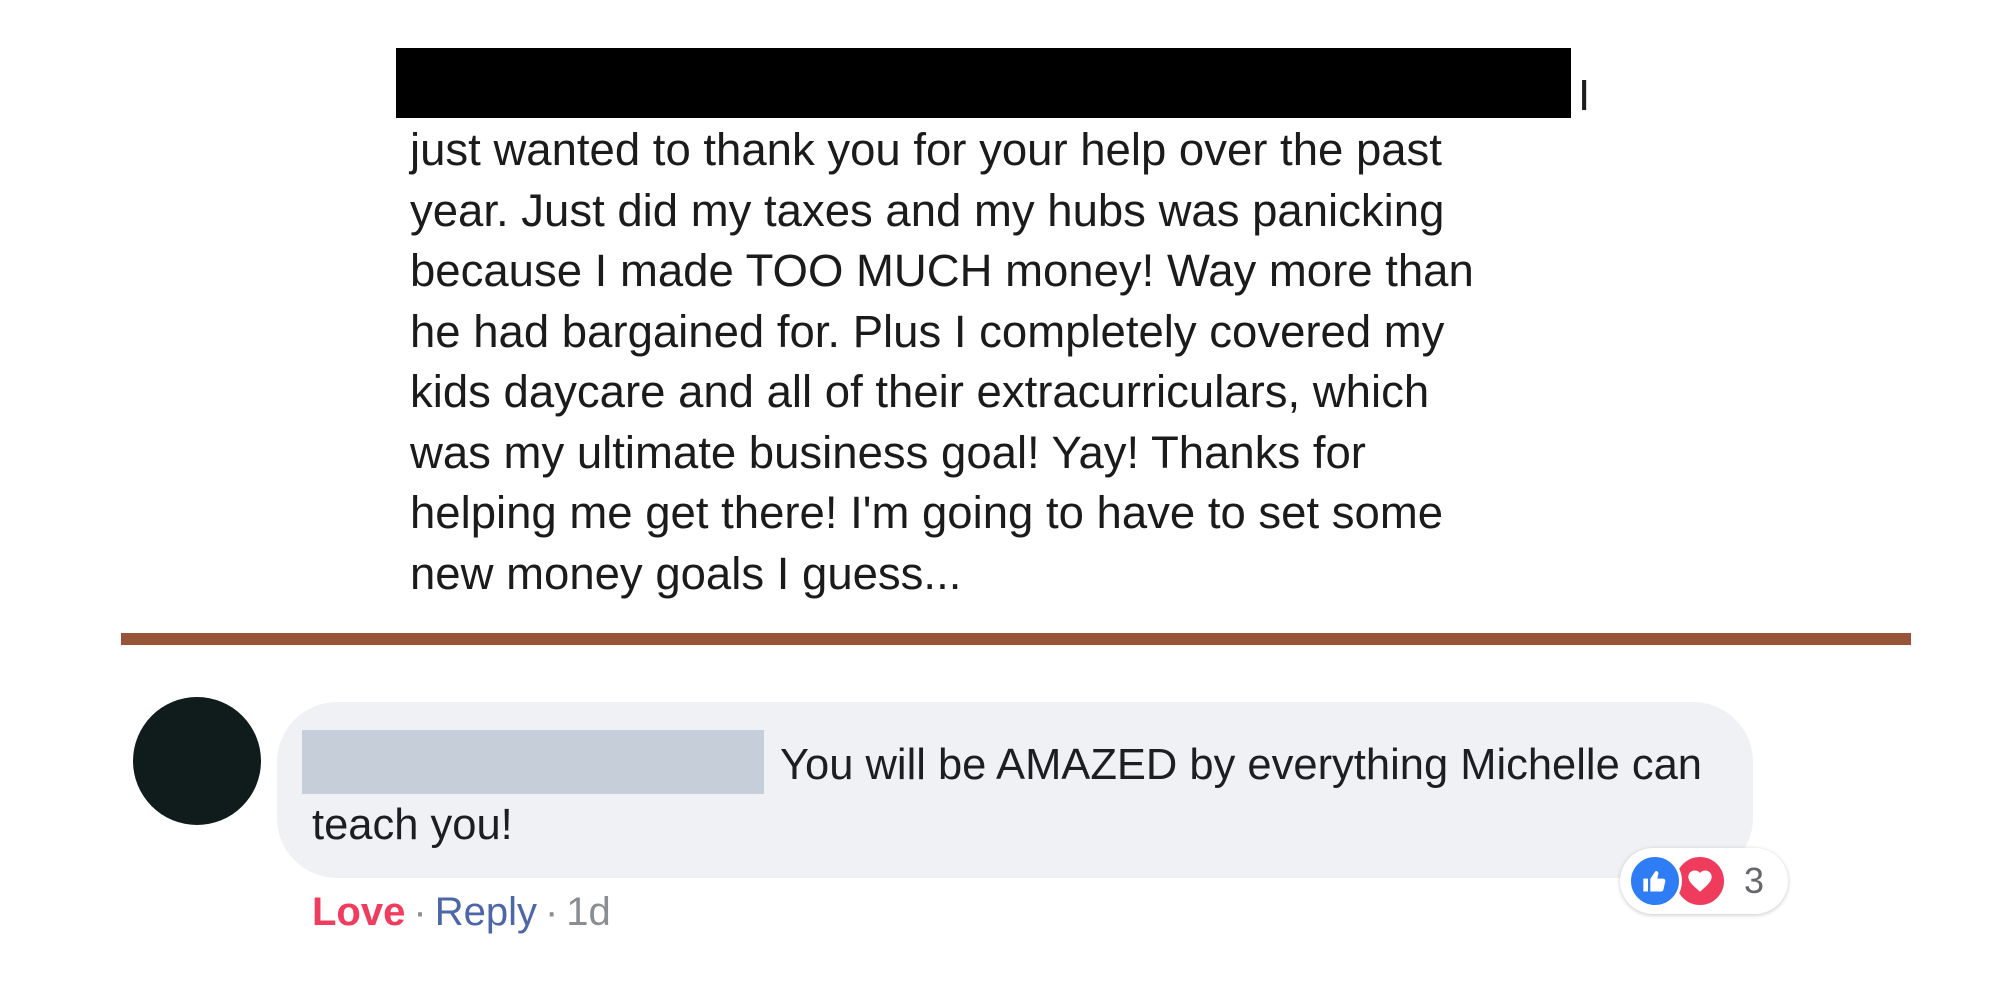 The width and height of the screenshot is (2000, 1000). What do you see at coordinates (486, 912) in the screenshot?
I see `reply-button: Reply` at bounding box center [486, 912].